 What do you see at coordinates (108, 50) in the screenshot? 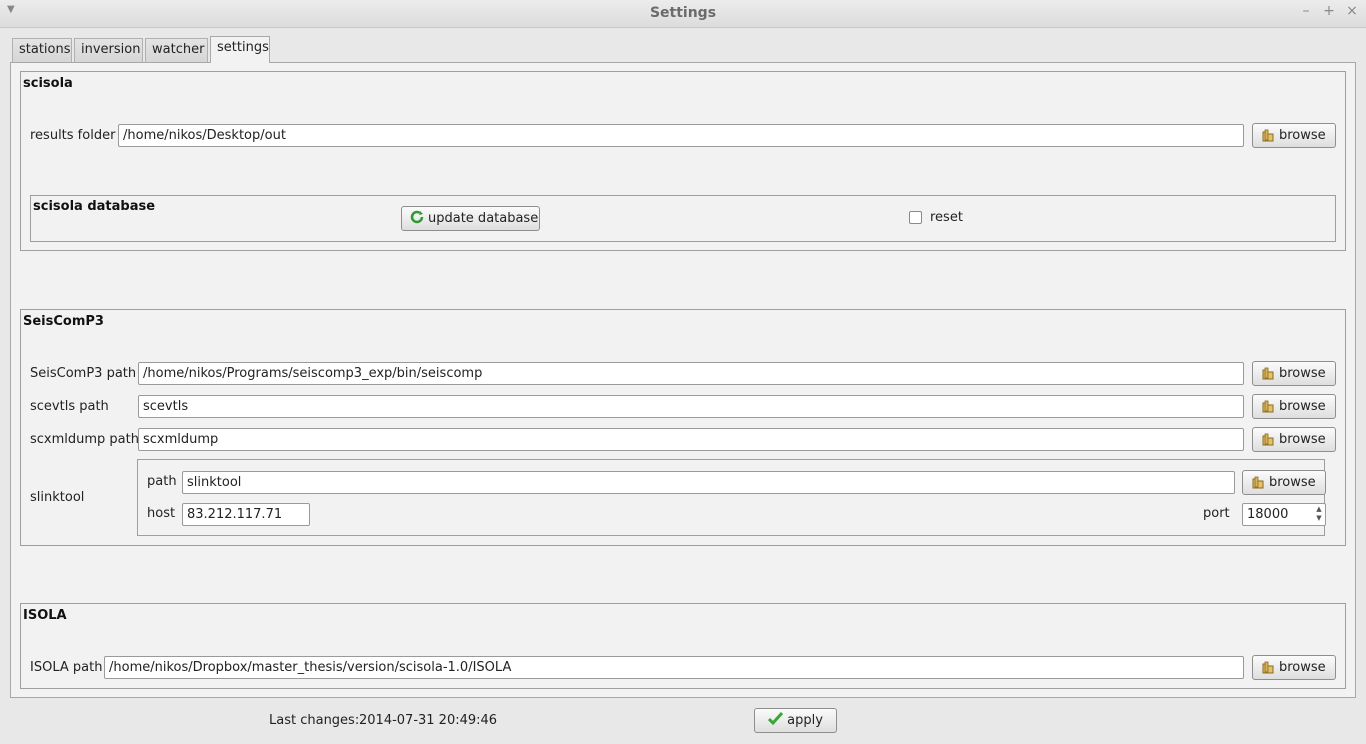
I see `tab-inversion: inversion` at bounding box center [108, 50].